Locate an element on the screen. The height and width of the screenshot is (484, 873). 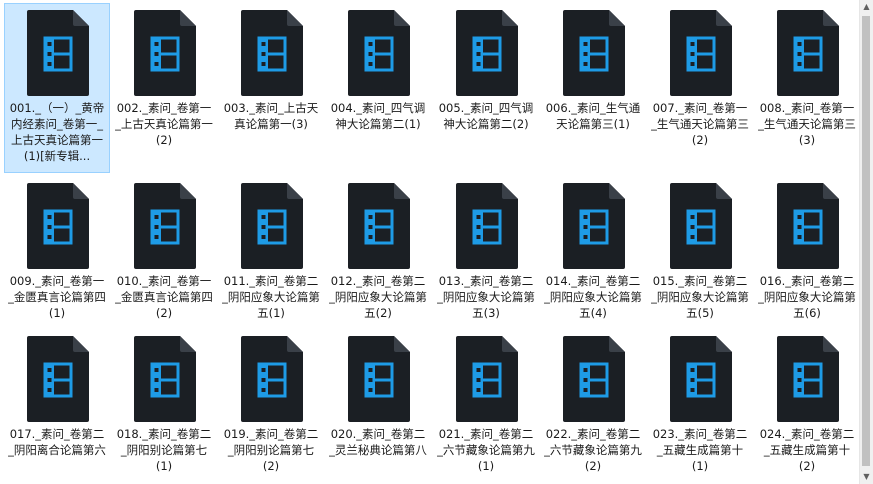
scroll-up-arrow: ▲ is located at coordinates (866, 7).